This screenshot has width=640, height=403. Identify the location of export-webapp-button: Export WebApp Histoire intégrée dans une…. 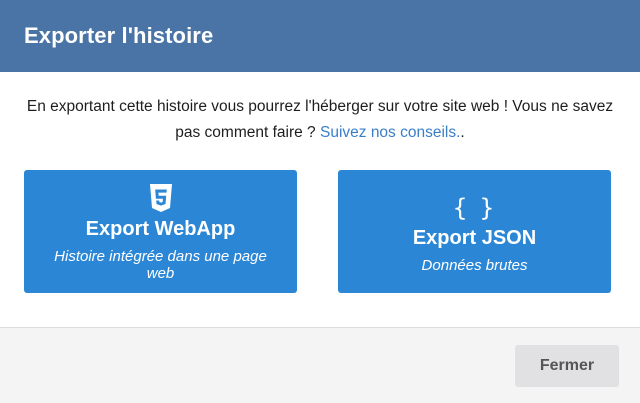
(160, 231).